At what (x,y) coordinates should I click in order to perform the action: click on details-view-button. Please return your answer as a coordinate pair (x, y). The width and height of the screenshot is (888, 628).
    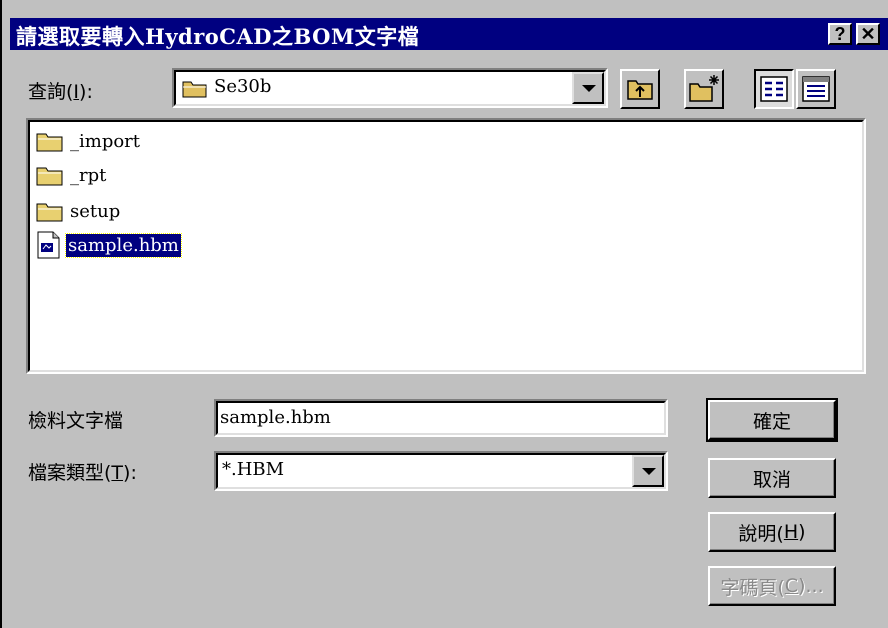
    Looking at the image, I should click on (816, 89).